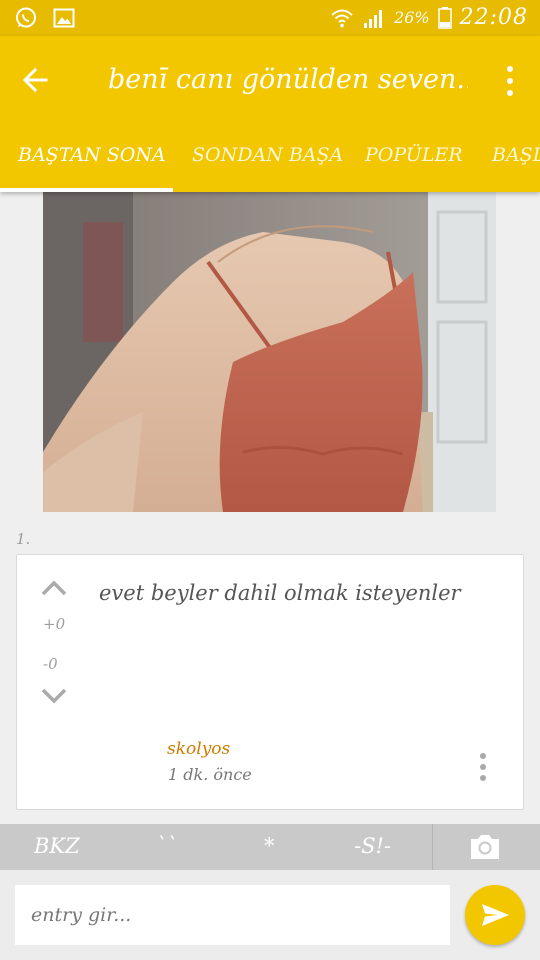  I want to click on wifi-icon, so click(342, 18).